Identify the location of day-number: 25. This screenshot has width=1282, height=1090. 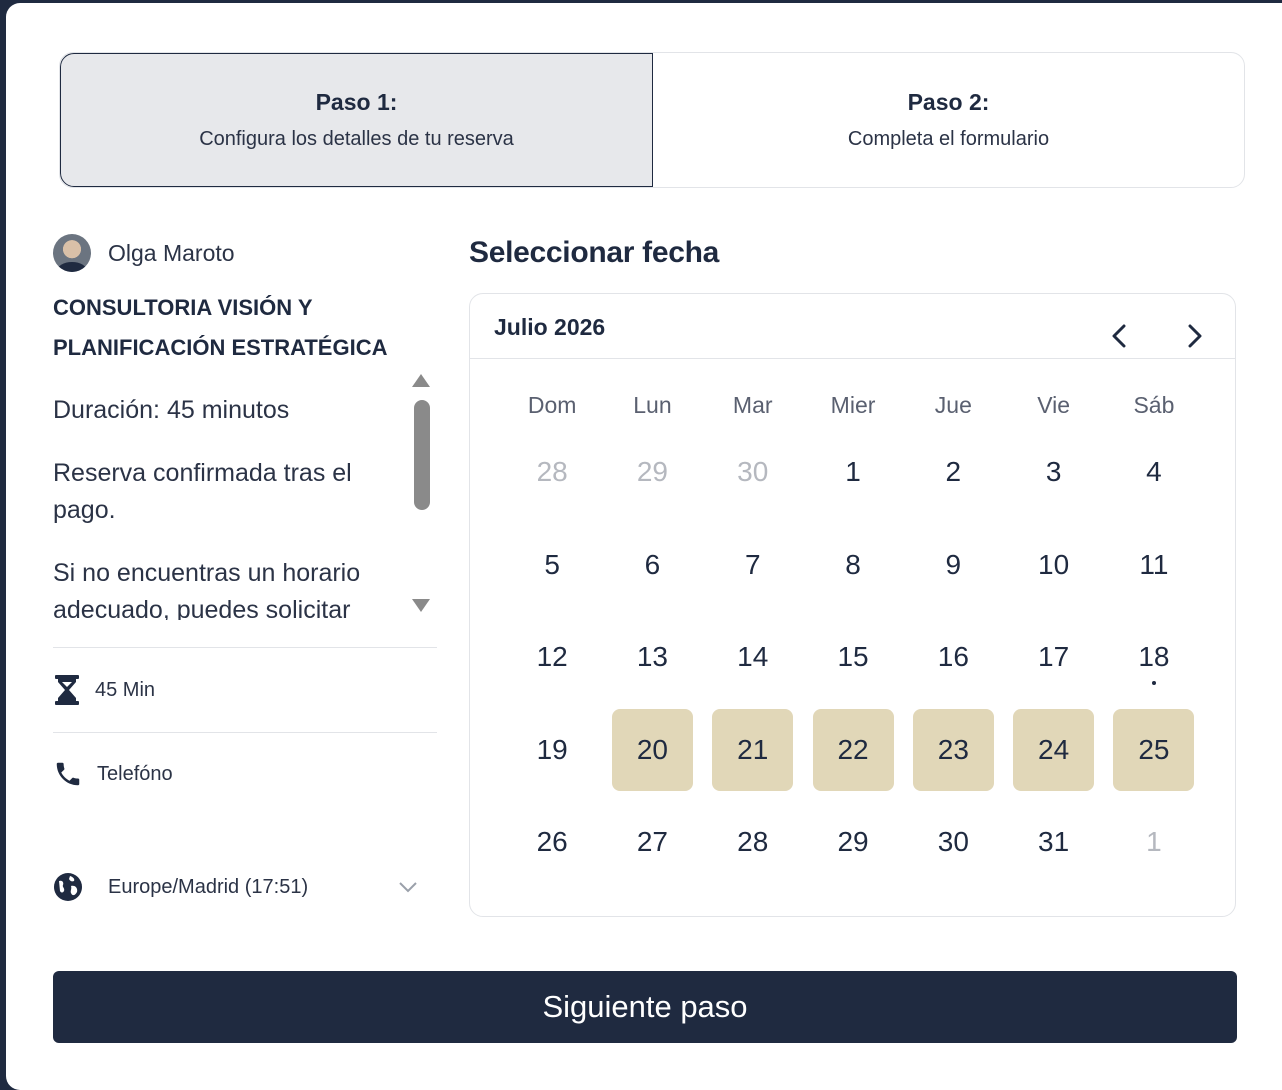
(1154, 749).